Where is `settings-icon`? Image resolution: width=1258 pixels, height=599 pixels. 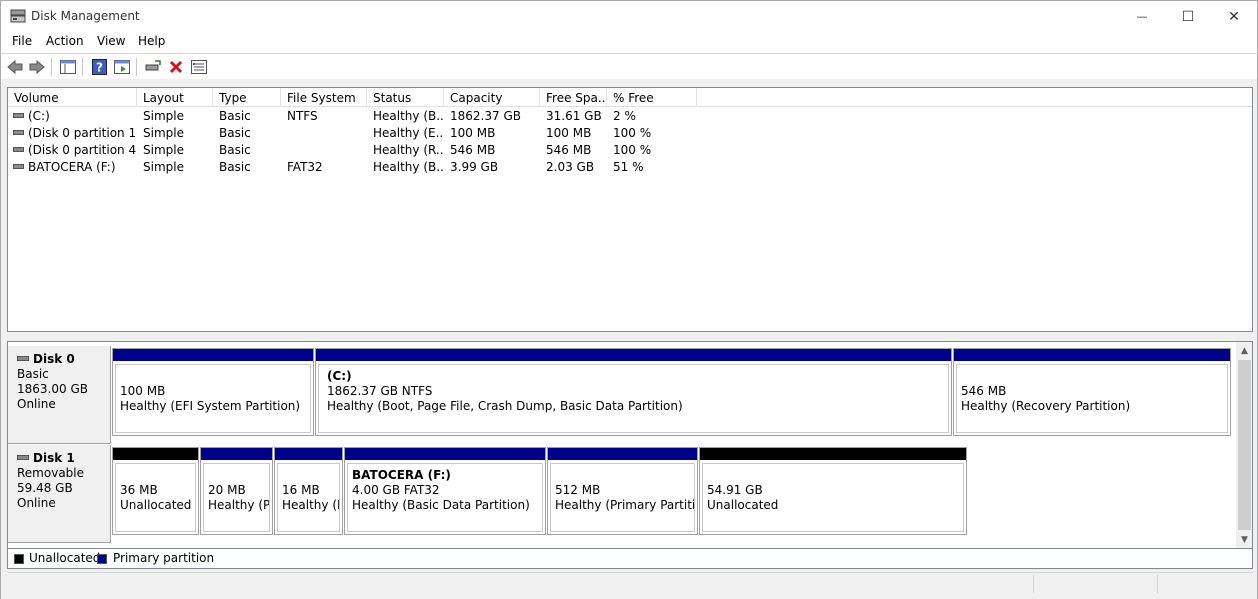 settings-icon is located at coordinates (199, 67).